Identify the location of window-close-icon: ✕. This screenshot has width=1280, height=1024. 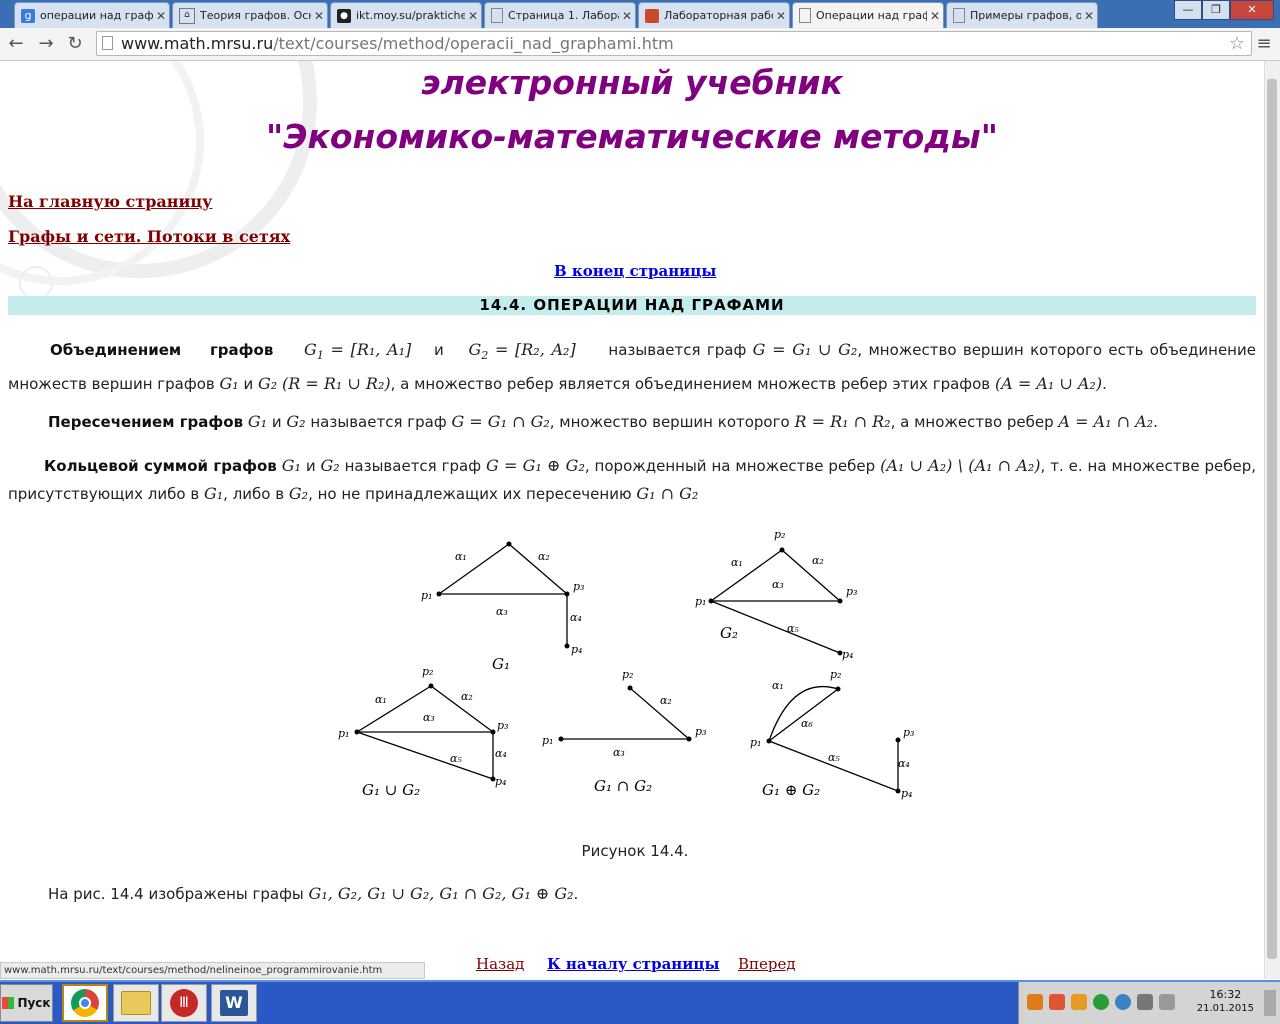
(1252, 10).